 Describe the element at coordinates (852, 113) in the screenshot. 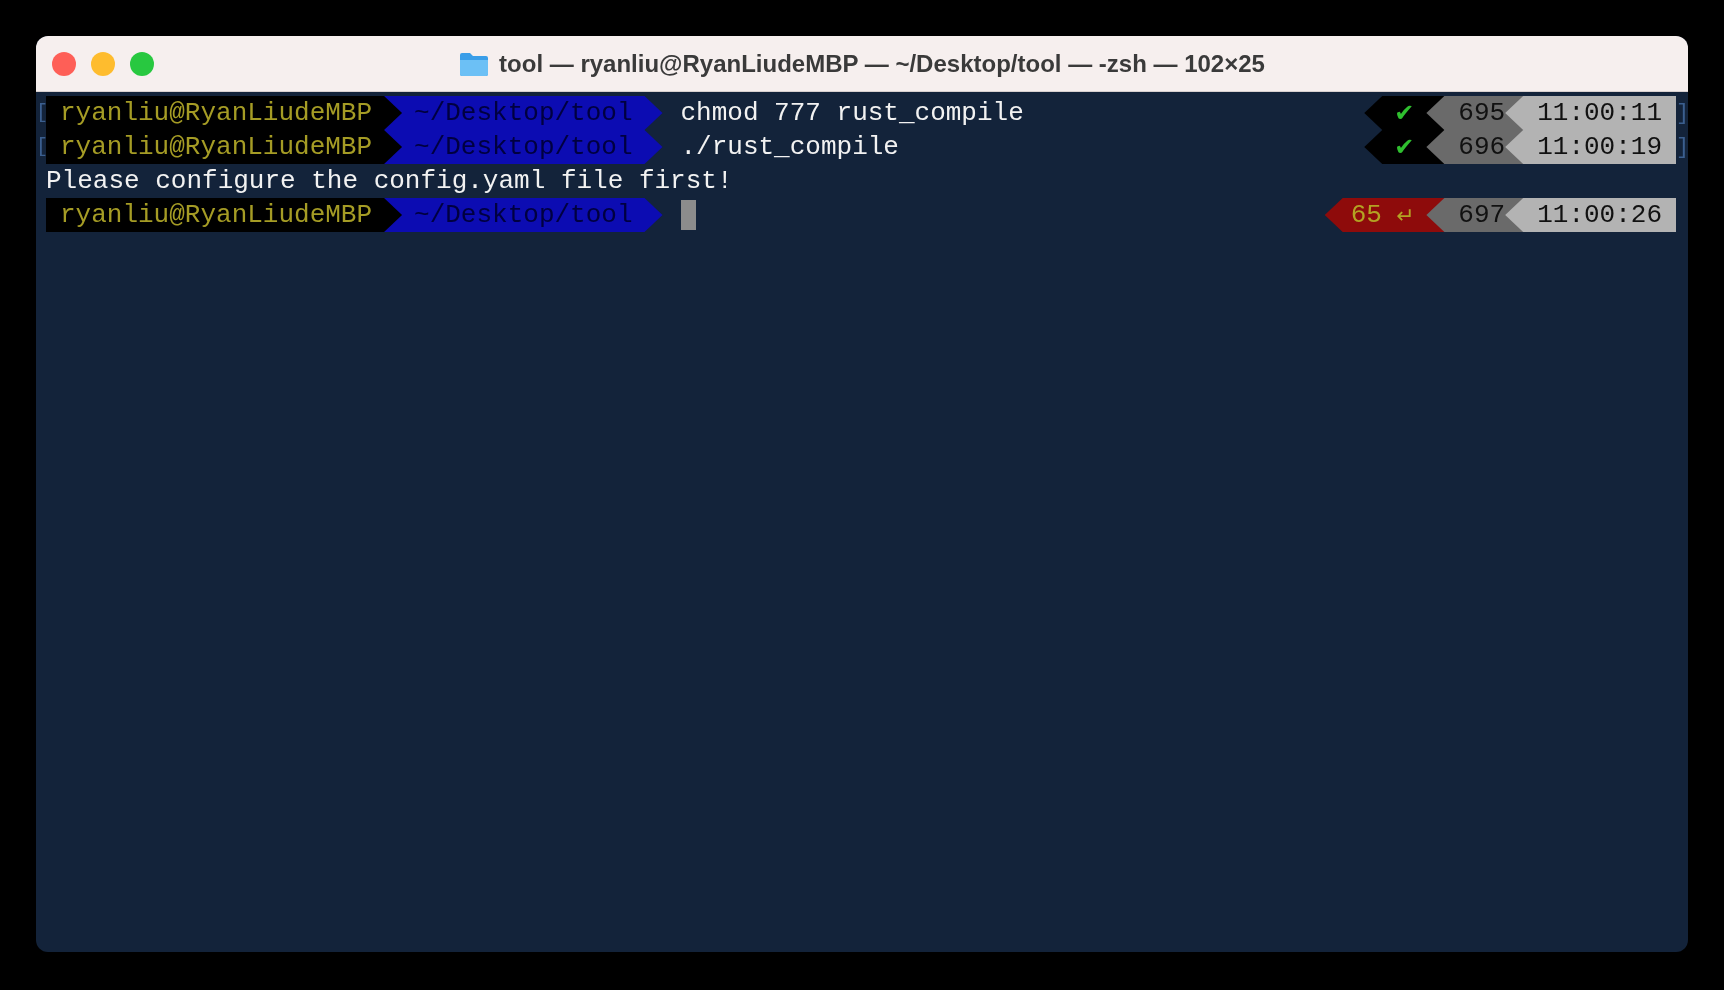

I see `command-text: chmod 777 rust_compile` at that location.